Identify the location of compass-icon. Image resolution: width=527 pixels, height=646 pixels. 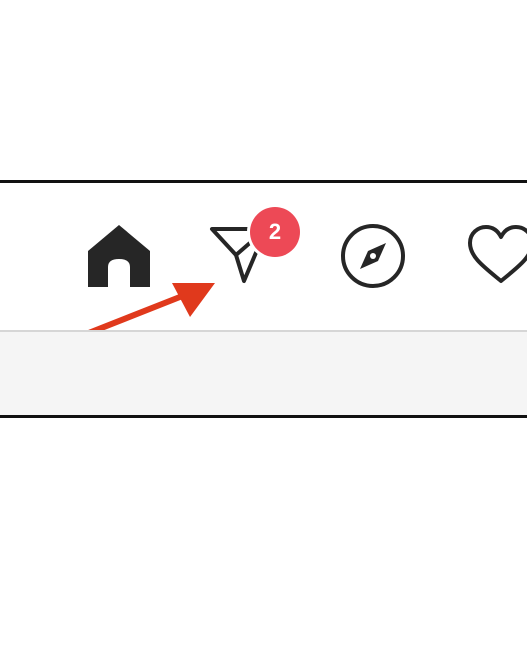
(373, 256).